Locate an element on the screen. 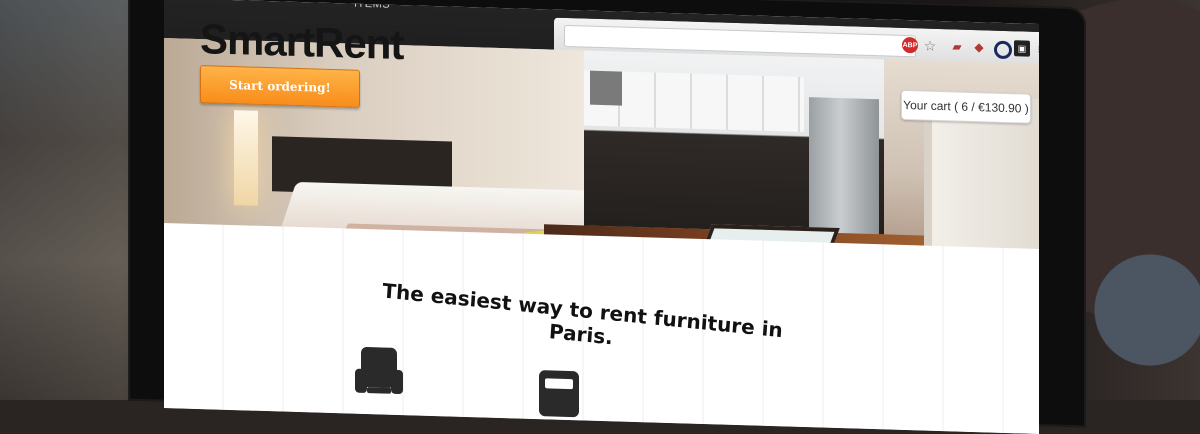 Image resolution: width=1200 pixels, height=434 pixels. star-icon: ☆ is located at coordinates (930, 45).